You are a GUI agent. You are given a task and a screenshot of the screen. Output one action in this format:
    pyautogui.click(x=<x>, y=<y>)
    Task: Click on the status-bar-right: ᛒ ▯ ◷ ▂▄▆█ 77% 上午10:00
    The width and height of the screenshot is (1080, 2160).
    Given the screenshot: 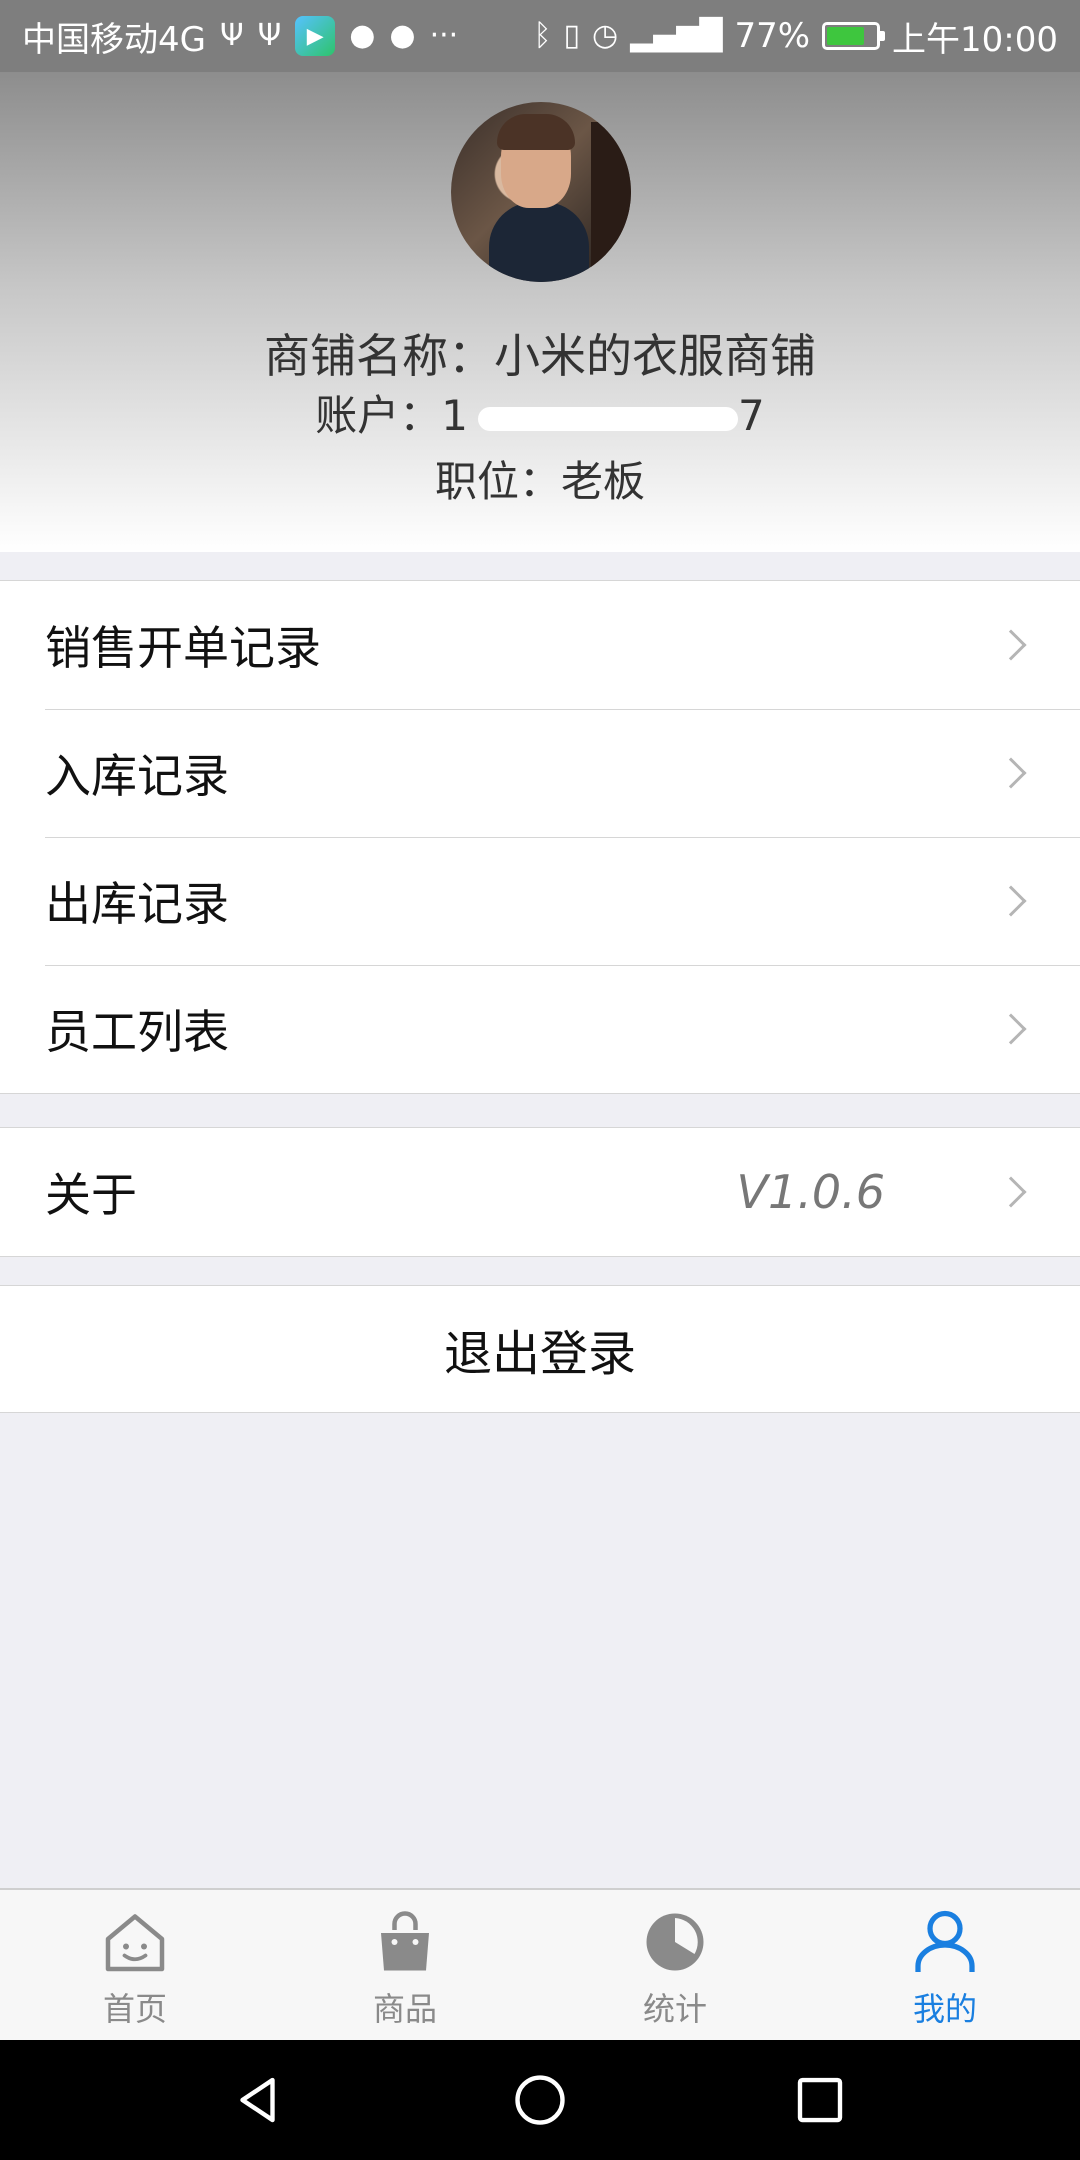 What is the action you would take?
    pyautogui.click(x=795, y=36)
    